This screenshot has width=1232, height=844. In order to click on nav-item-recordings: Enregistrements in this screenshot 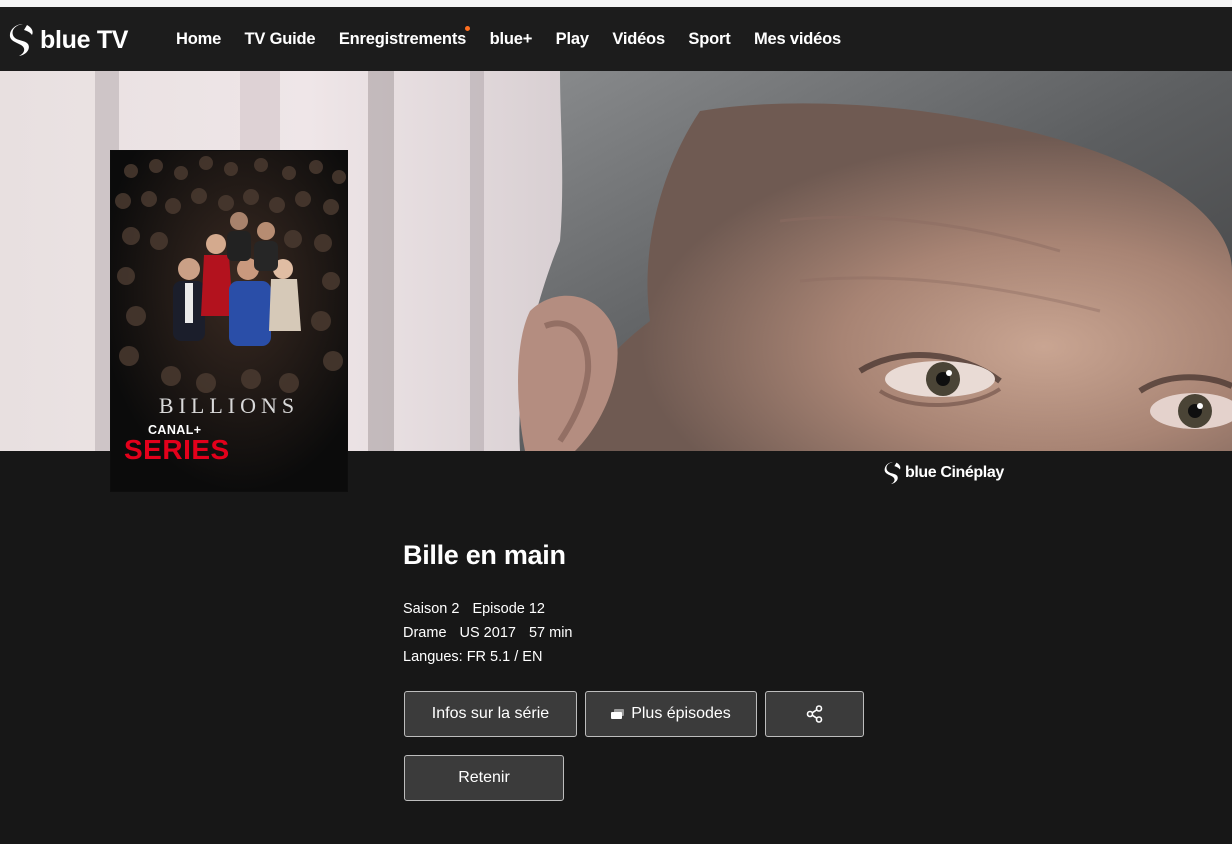, I will do `click(404, 37)`.